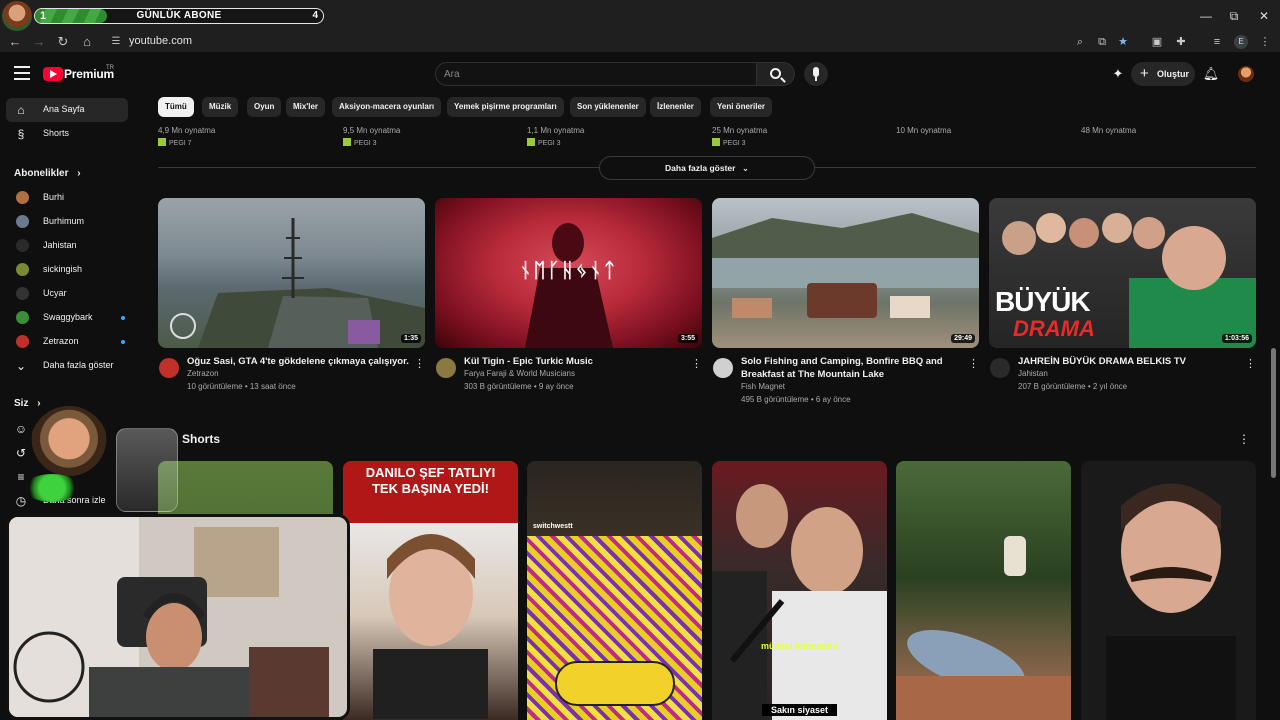  I want to click on maximize-button: ⧉, so click(1234, 16).